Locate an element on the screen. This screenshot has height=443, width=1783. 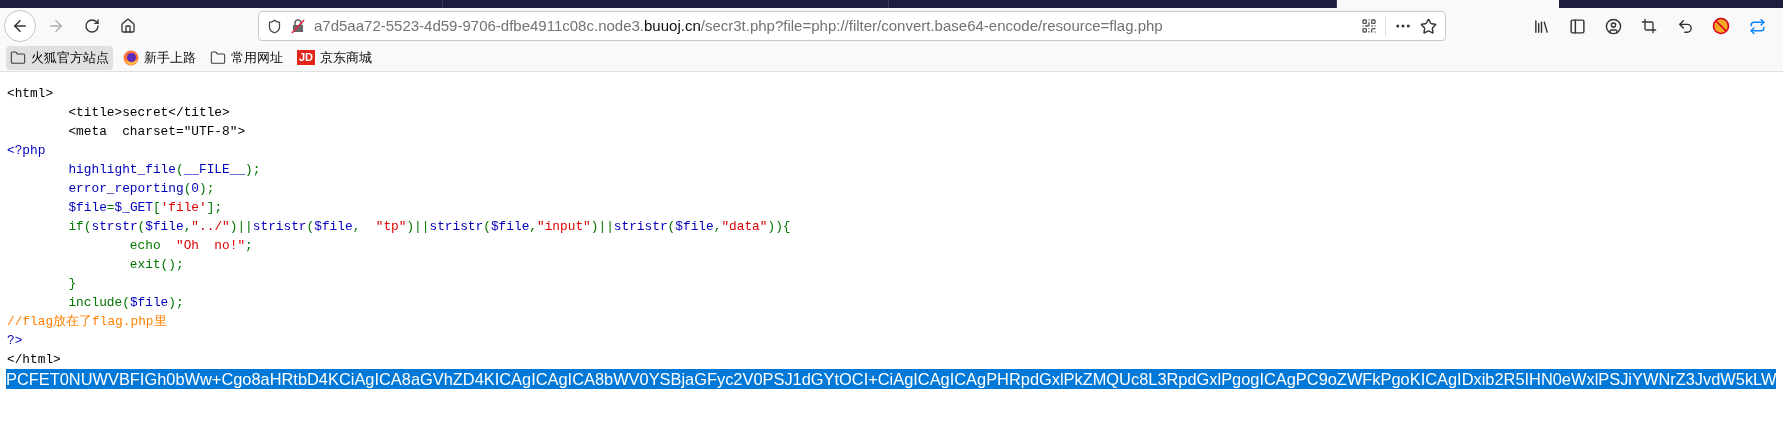
address-bar: a7d5aa72-5523-4d59-9706-dfbe4911c08c.node3.buuoj.cn/secr3t.php?file=php://filter/convert.base64-encode/resource=flag.php is located at coordinates (852, 26).